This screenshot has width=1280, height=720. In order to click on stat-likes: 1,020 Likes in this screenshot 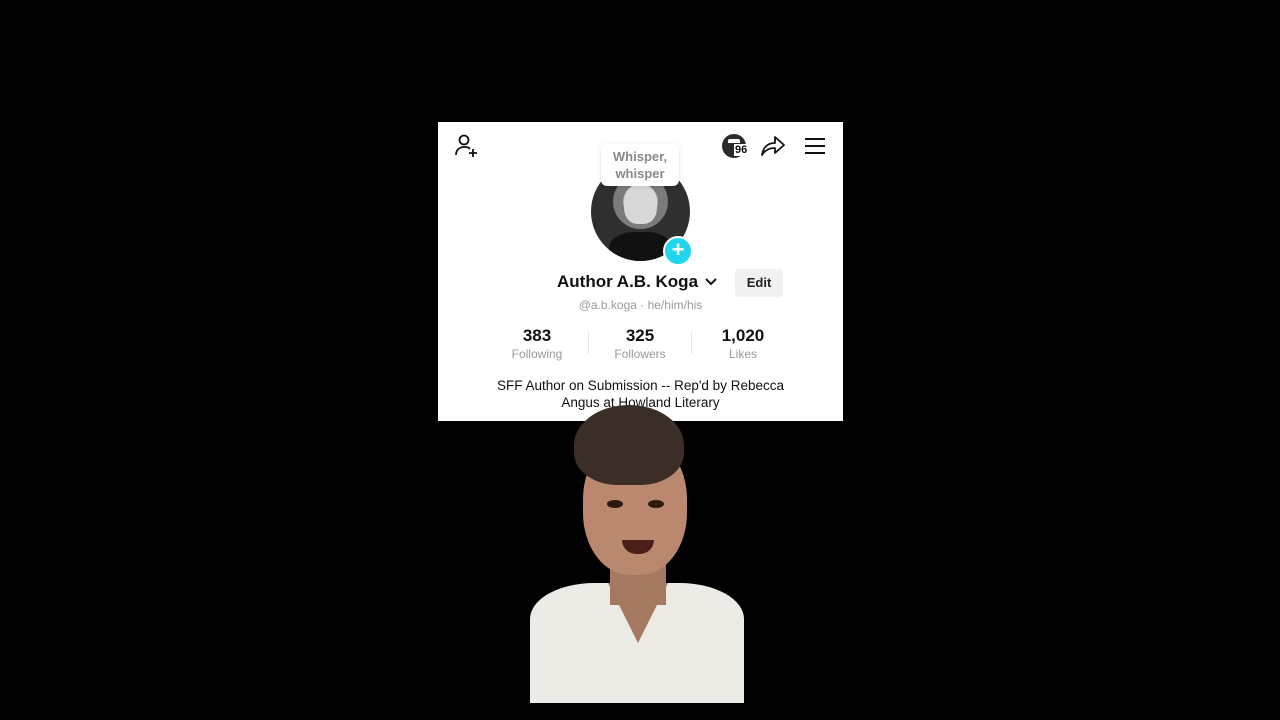, I will do `click(743, 344)`.